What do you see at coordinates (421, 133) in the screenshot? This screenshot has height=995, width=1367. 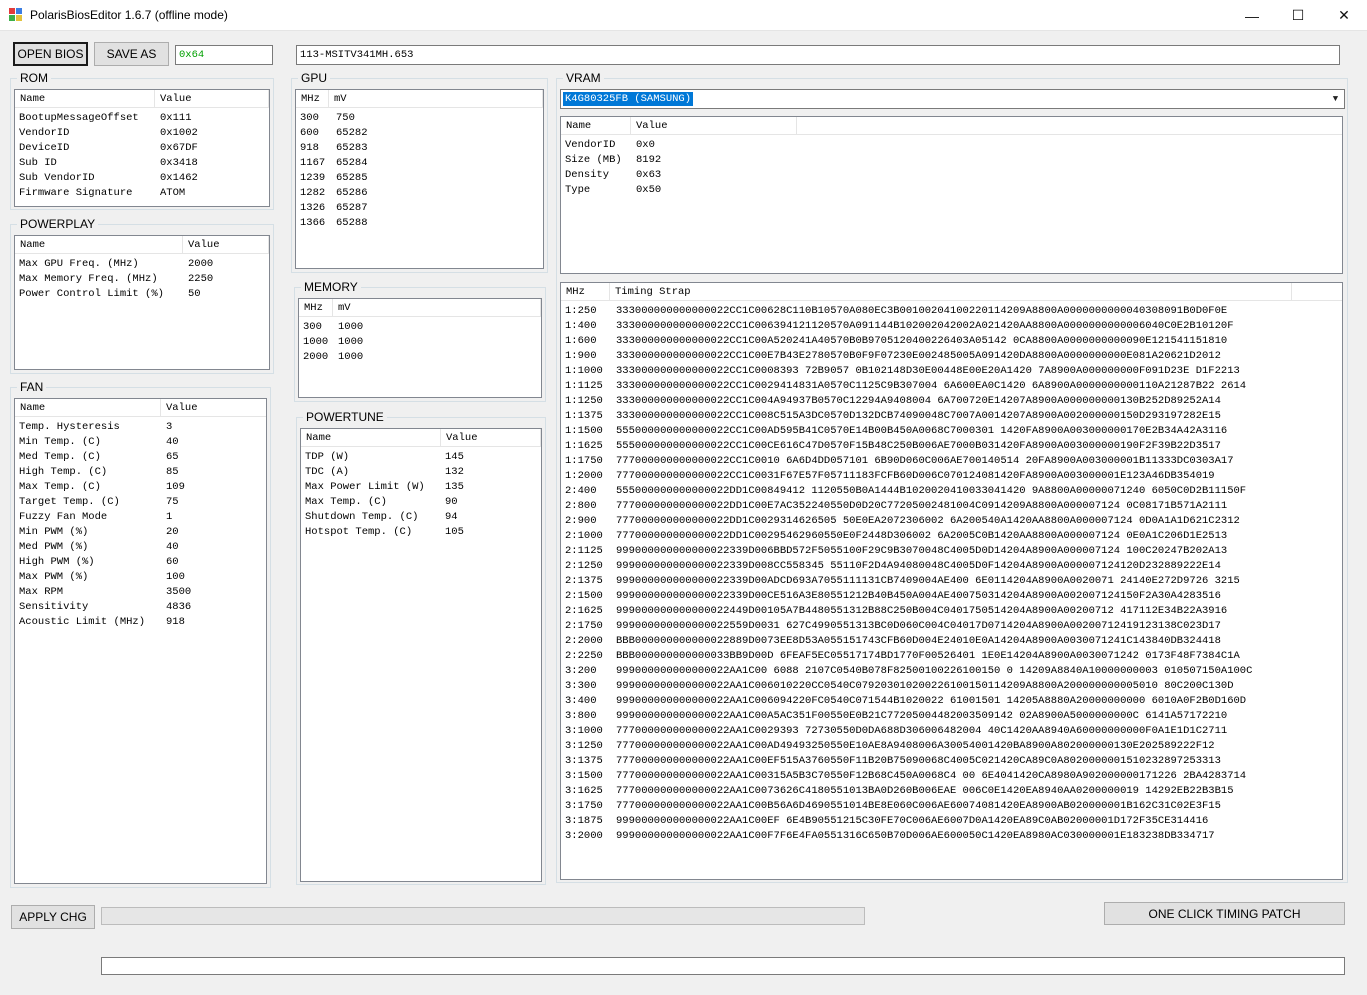 I see `table-row: 600 65282` at bounding box center [421, 133].